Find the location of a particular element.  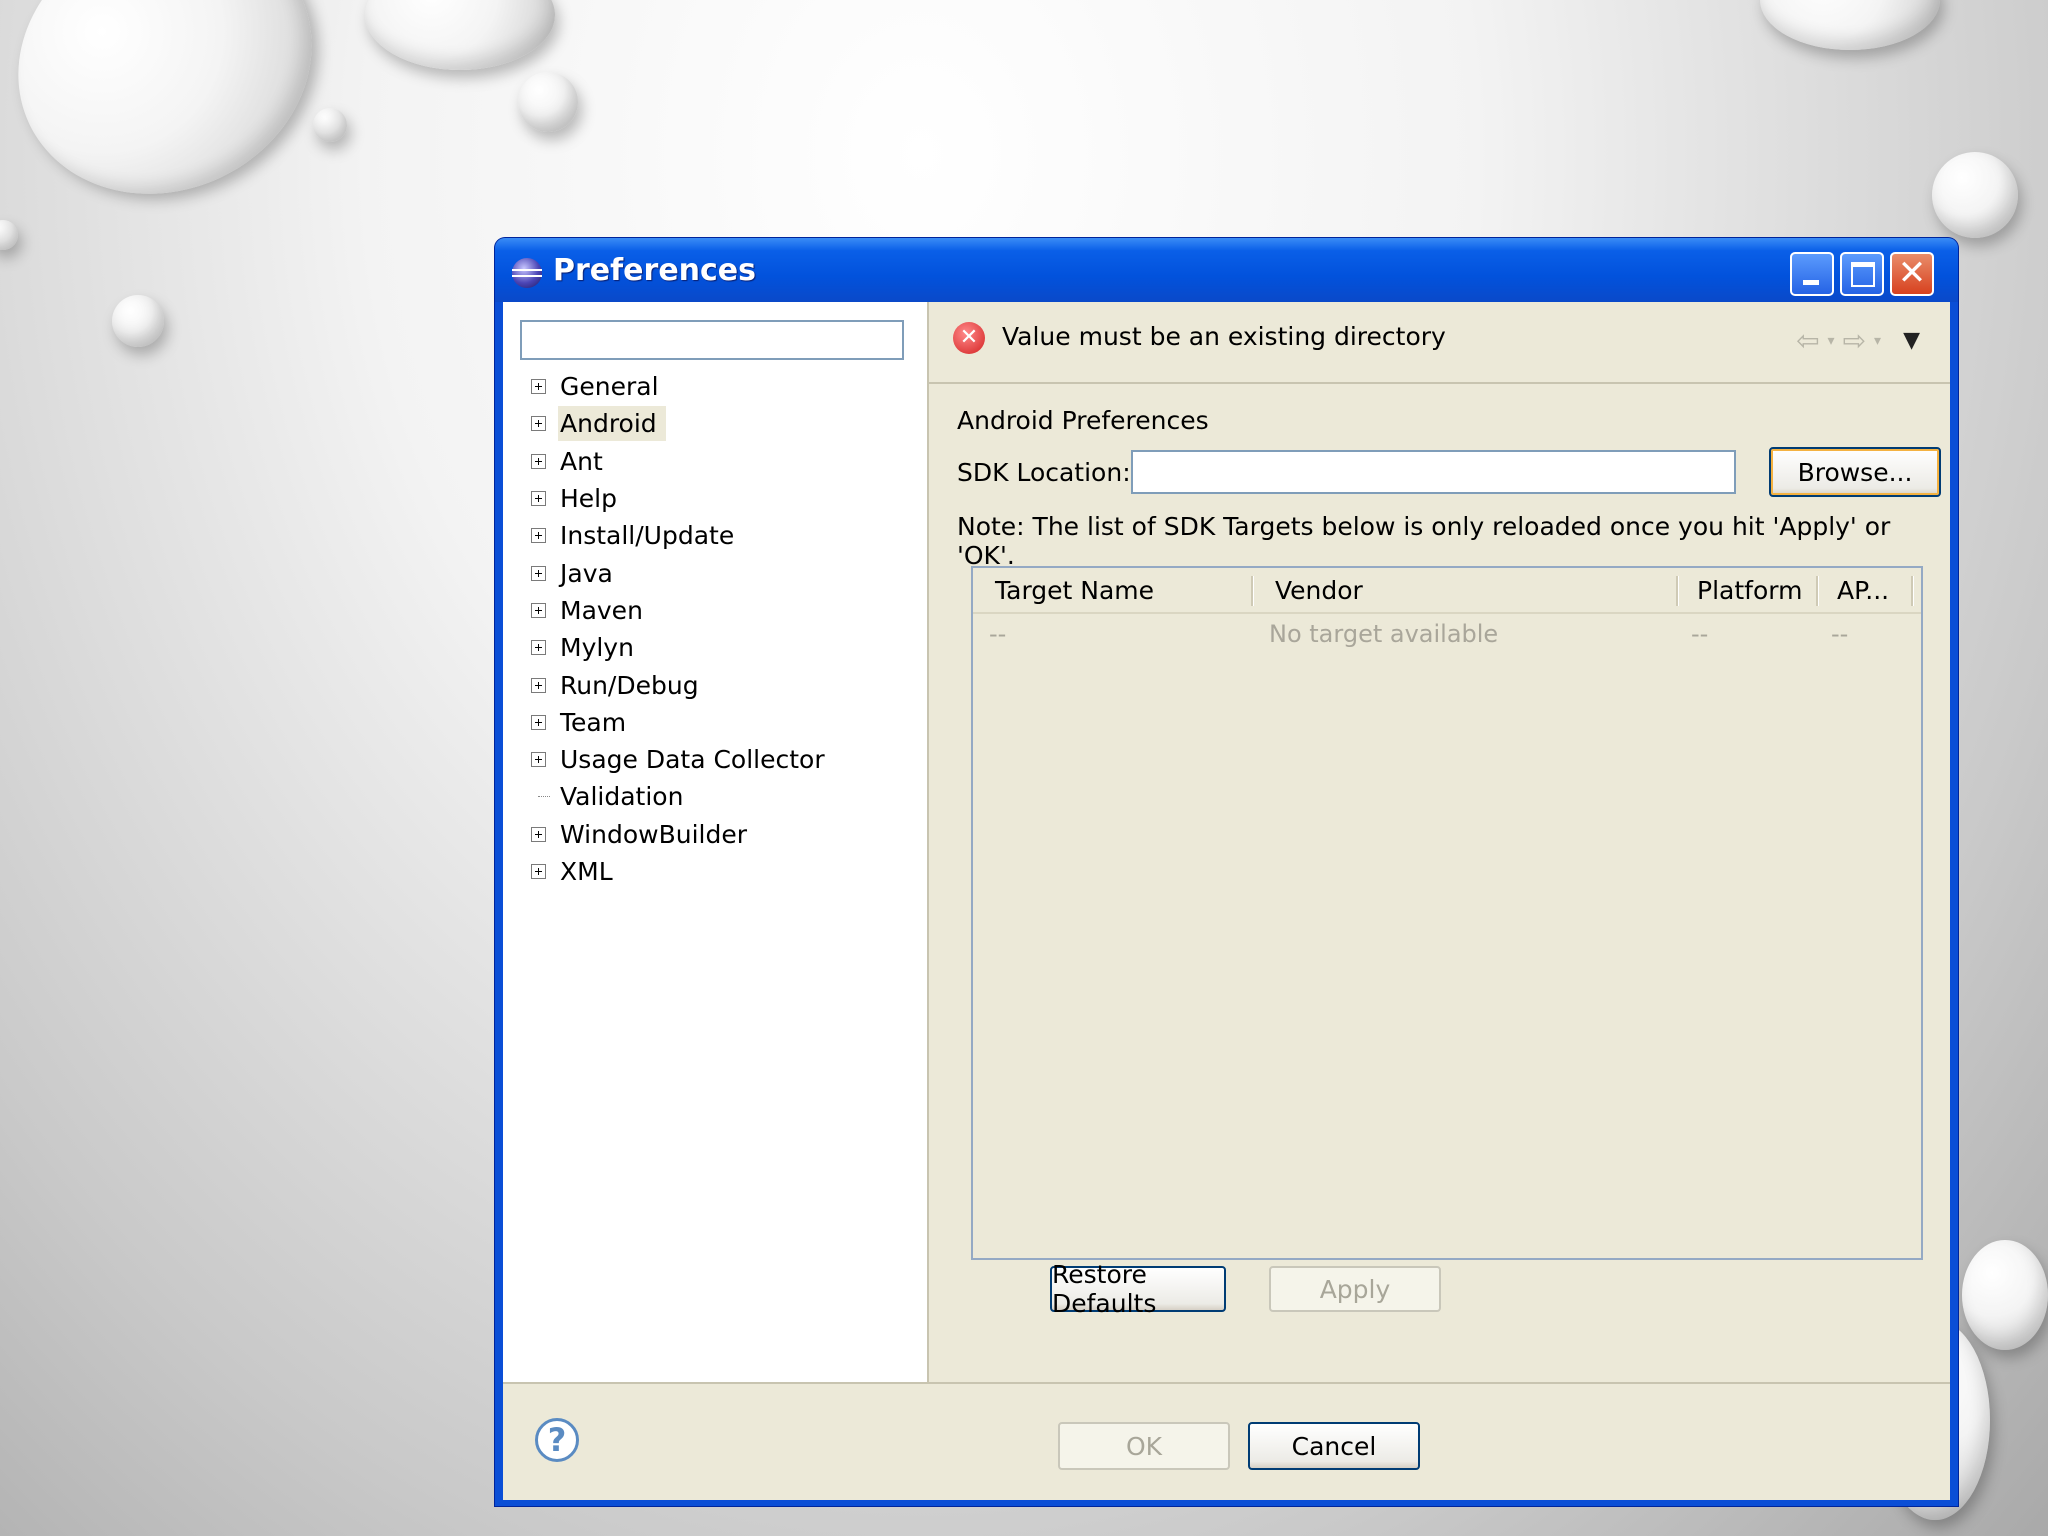

restore-defaults-button: Restore Defaults is located at coordinates (1138, 1289).